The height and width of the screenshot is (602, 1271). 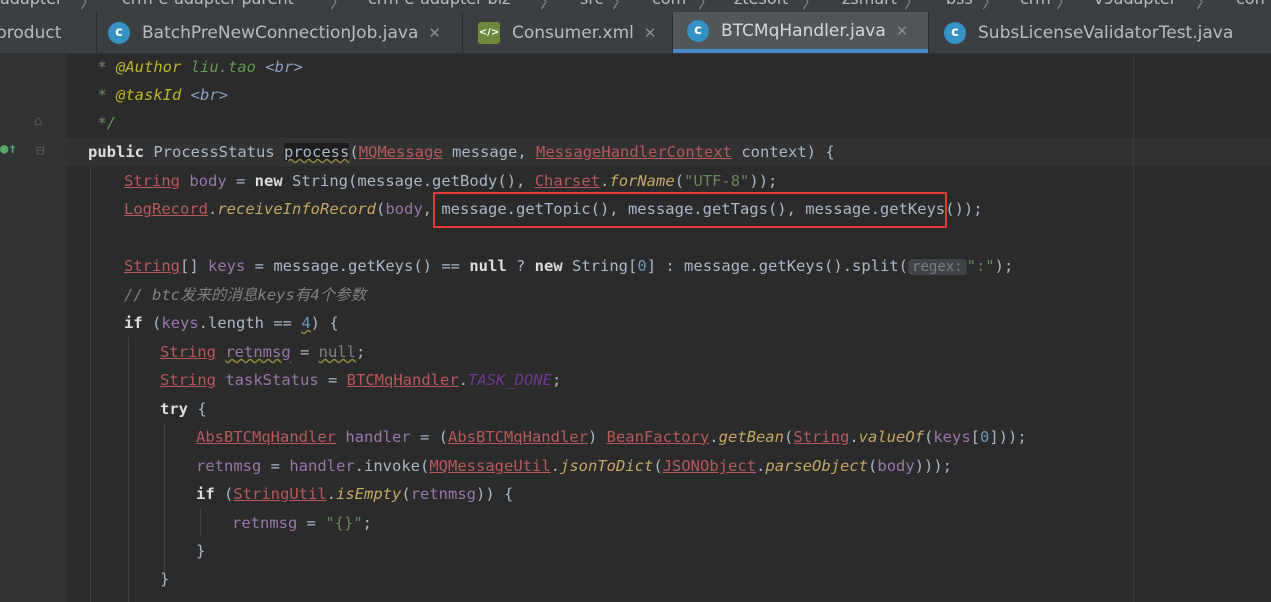 What do you see at coordinates (102, 123) in the screenshot?
I see `code-line: */` at bounding box center [102, 123].